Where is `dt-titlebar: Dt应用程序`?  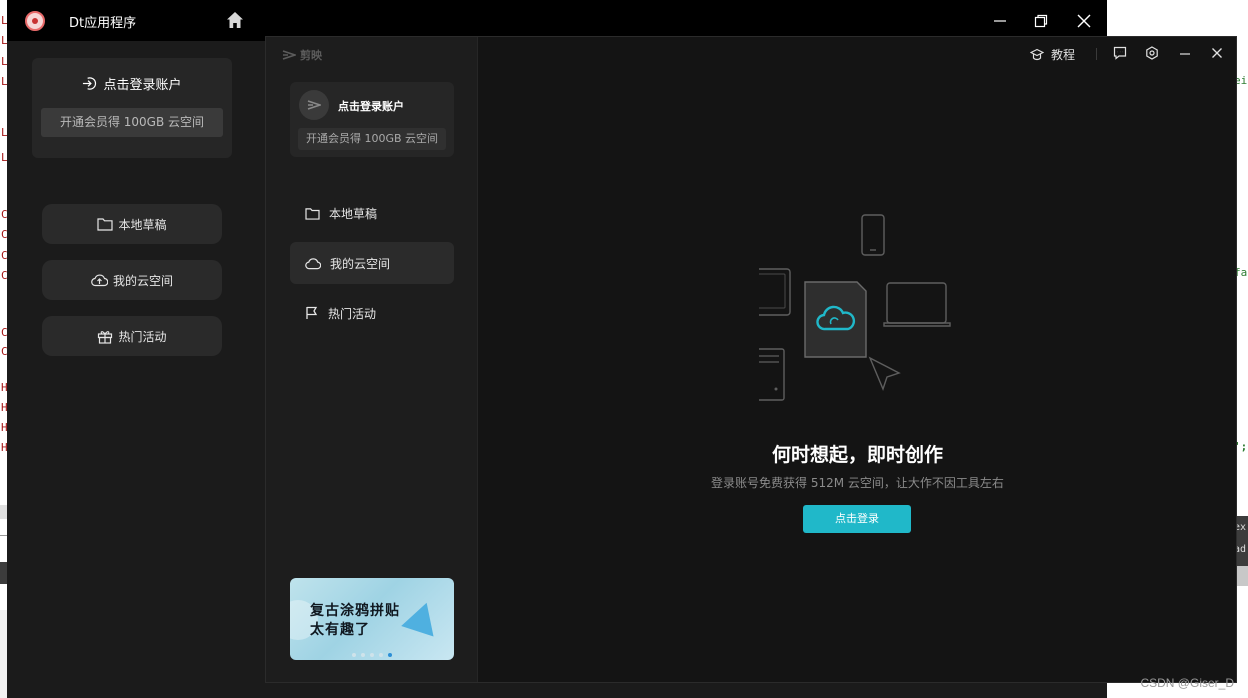 dt-titlebar: Dt应用程序 is located at coordinates (557, 20).